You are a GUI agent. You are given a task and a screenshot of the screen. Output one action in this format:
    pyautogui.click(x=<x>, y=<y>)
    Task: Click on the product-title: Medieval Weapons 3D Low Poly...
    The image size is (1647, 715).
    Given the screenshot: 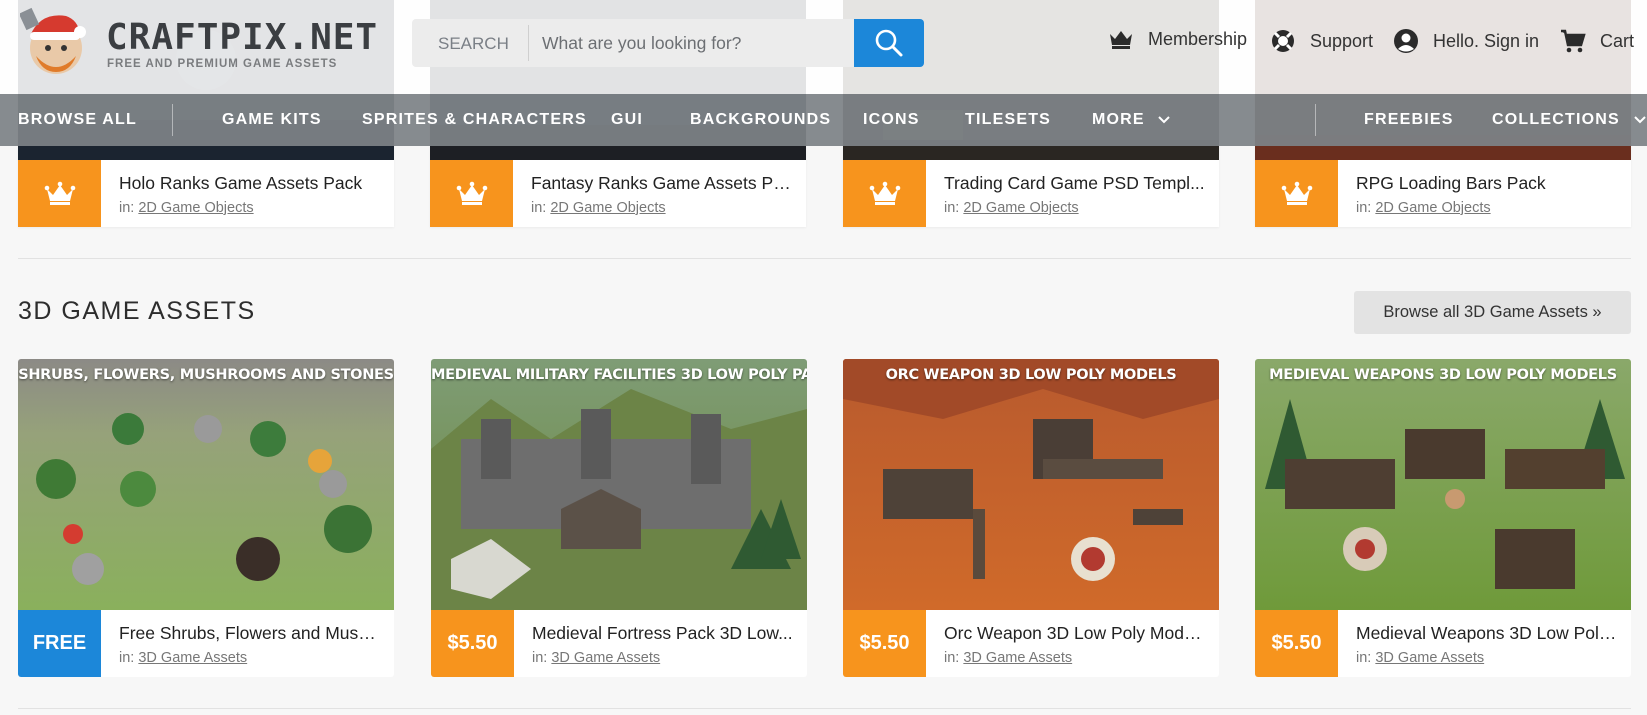 What is the action you would take?
    pyautogui.click(x=1486, y=633)
    